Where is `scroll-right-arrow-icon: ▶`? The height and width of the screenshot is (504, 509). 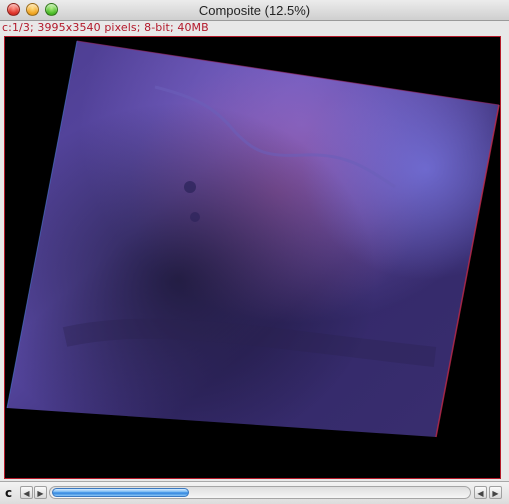 scroll-right-arrow-icon: ▶ is located at coordinates (40, 492).